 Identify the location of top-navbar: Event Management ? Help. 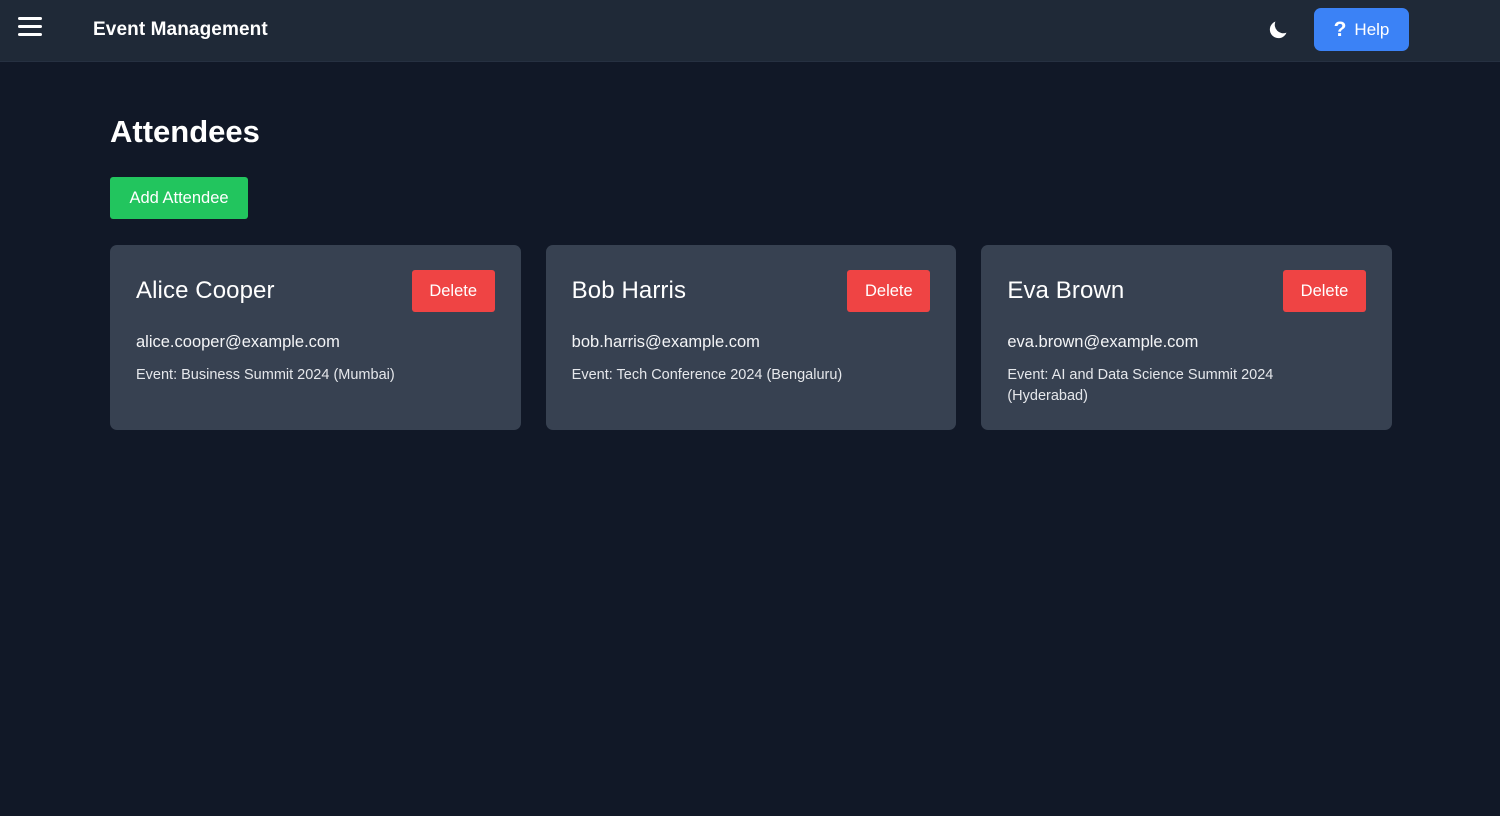
(750, 31).